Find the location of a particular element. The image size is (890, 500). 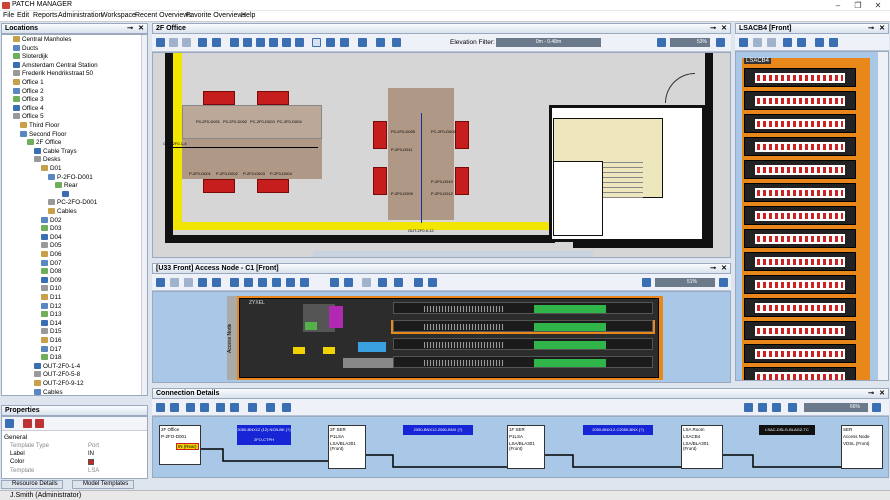

tree-item: D09 is located at coordinates (51, 281).